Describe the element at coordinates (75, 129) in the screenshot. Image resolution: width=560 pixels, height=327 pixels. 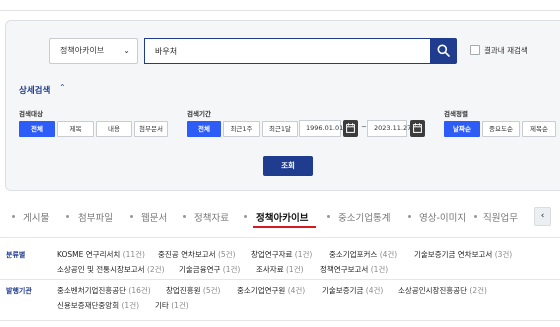
I see `target-option-title: 제목` at that location.